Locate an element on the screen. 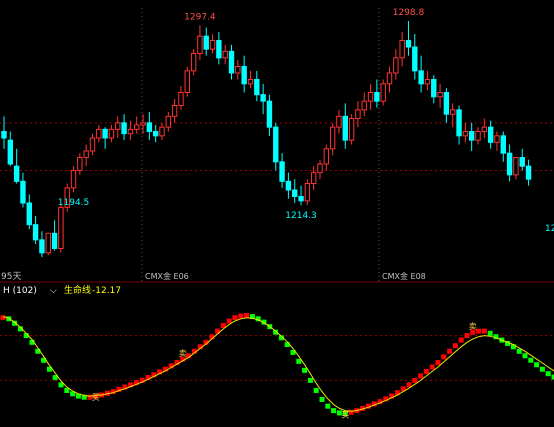 The width and height of the screenshot is (554, 427). life-line-label: 生命线 is located at coordinates (77, 290).